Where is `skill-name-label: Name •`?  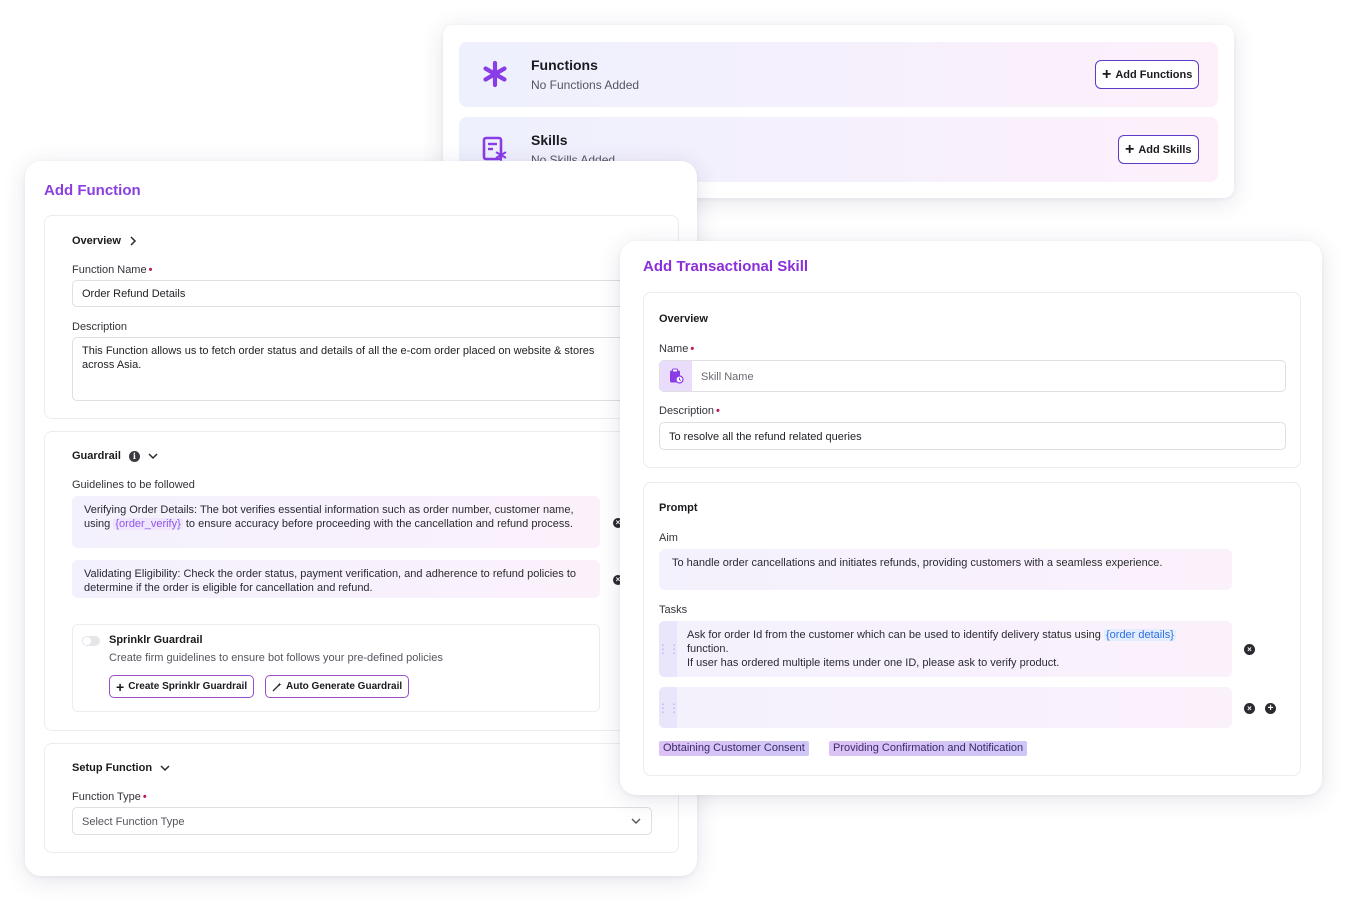 skill-name-label: Name • is located at coordinates (677, 349).